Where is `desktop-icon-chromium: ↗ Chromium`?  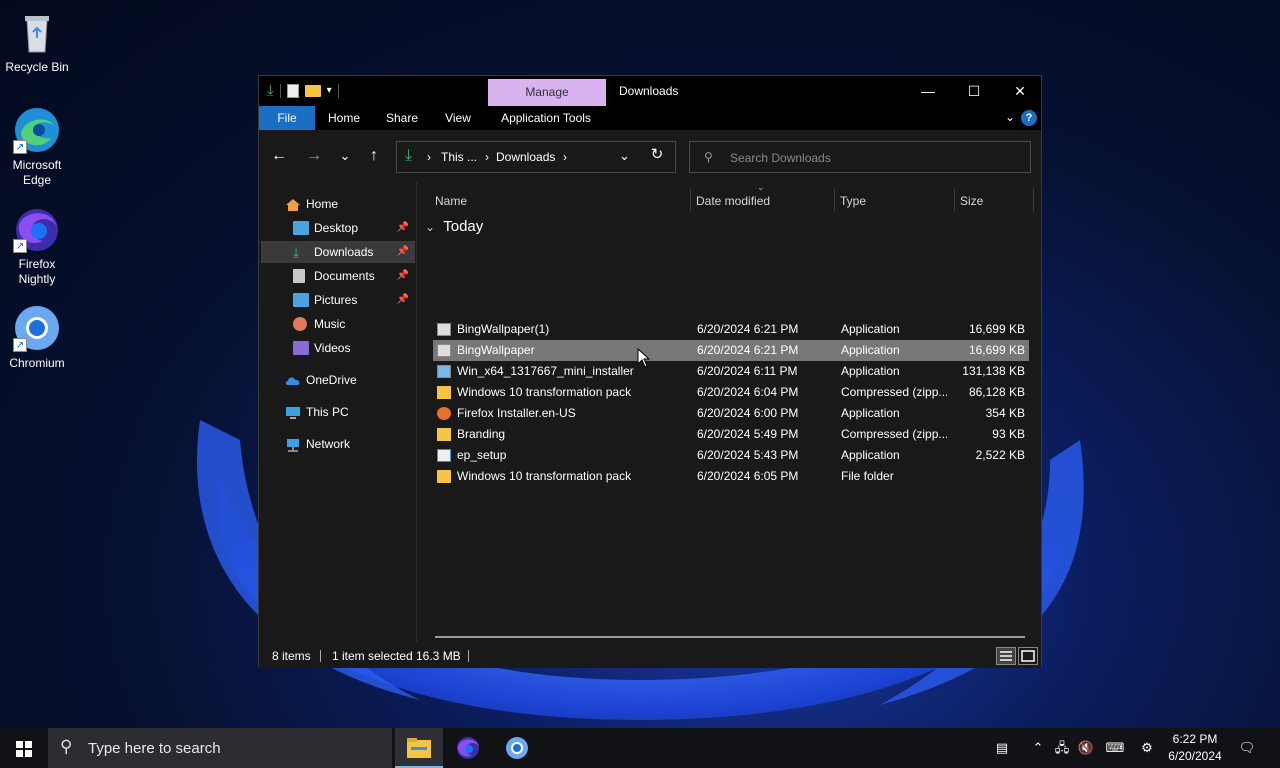
desktop-icon-chromium: ↗ Chromium is located at coordinates (37, 337).